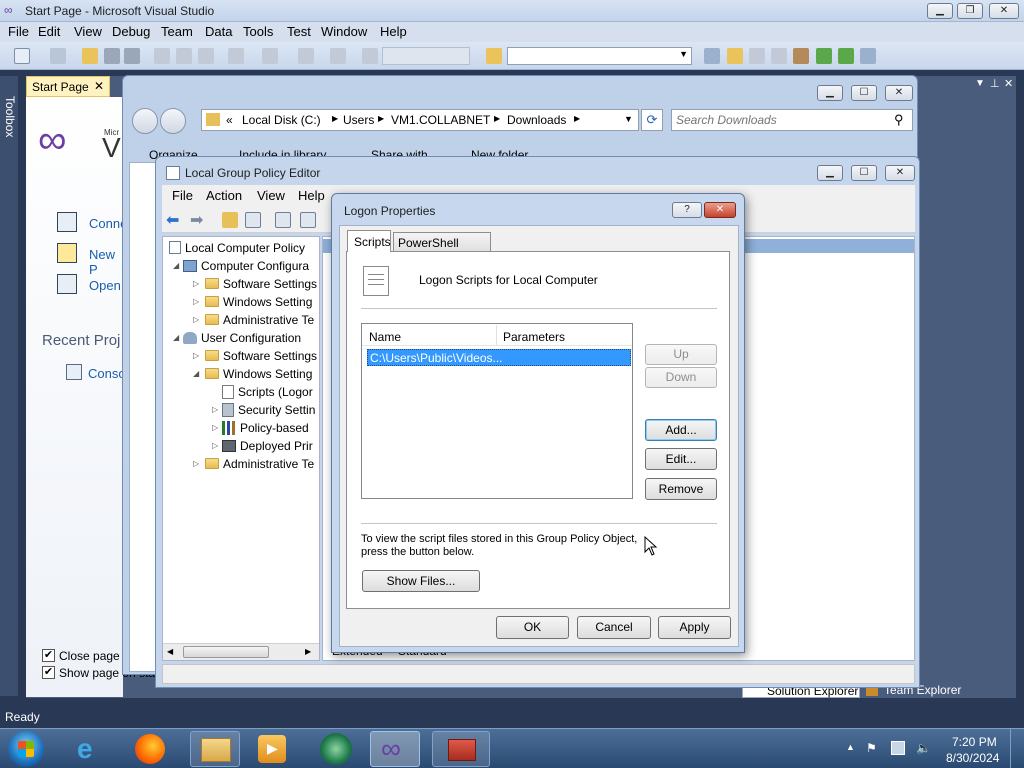 The image size is (1024, 768). What do you see at coordinates (68, 86) in the screenshot?
I see `tab-start-page: Start Page ✕` at bounding box center [68, 86].